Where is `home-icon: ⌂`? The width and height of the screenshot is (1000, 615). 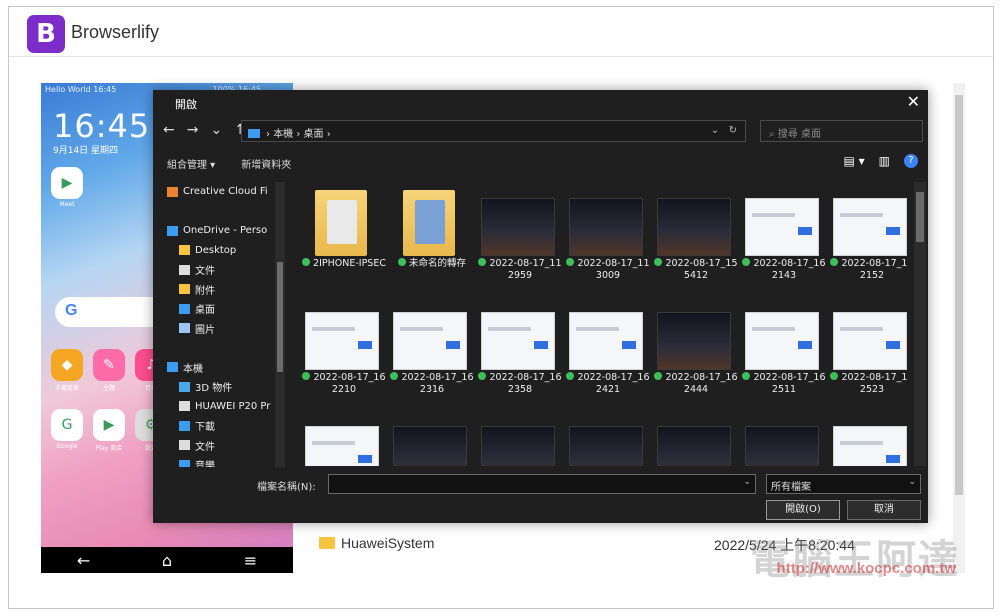 home-icon: ⌂ is located at coordinates (167, 560).